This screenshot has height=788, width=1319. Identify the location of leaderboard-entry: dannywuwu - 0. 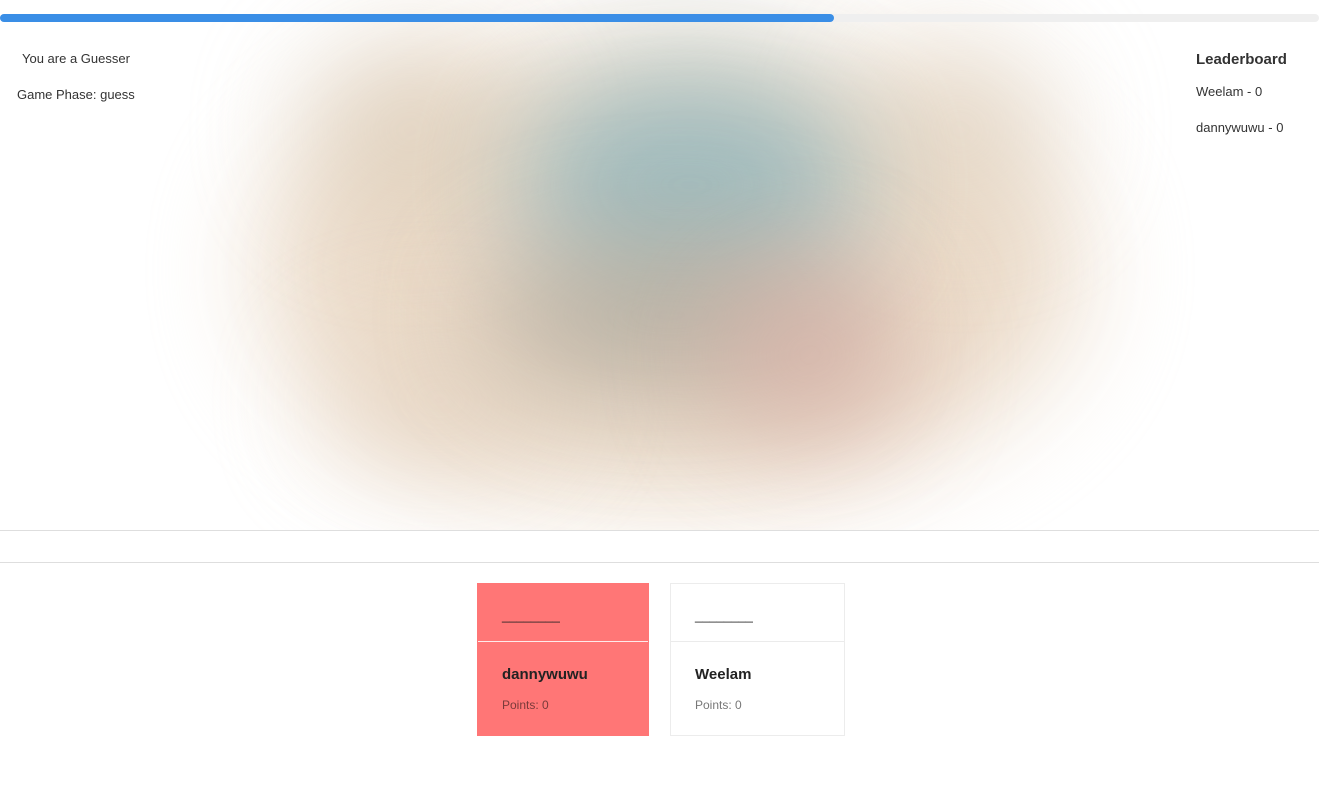
(1240, 127).